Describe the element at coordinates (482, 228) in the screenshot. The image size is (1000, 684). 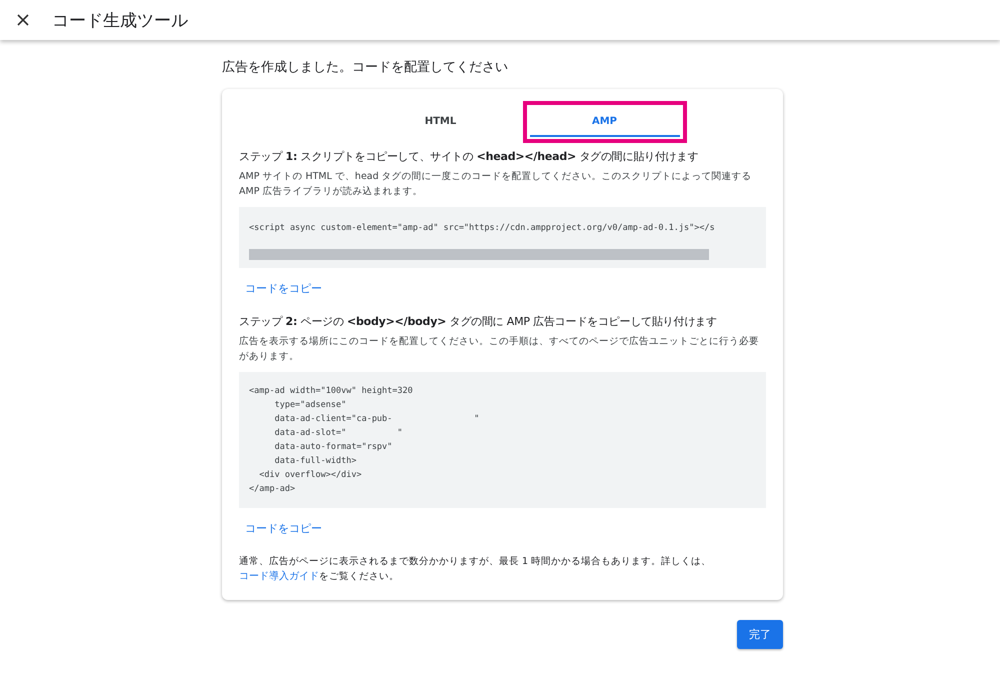
I see `code-text: <script async custom-element="amp-ad" src="https://cdn.ampproject.org/v0/amp-ad-0.1.js"></s` at that location.